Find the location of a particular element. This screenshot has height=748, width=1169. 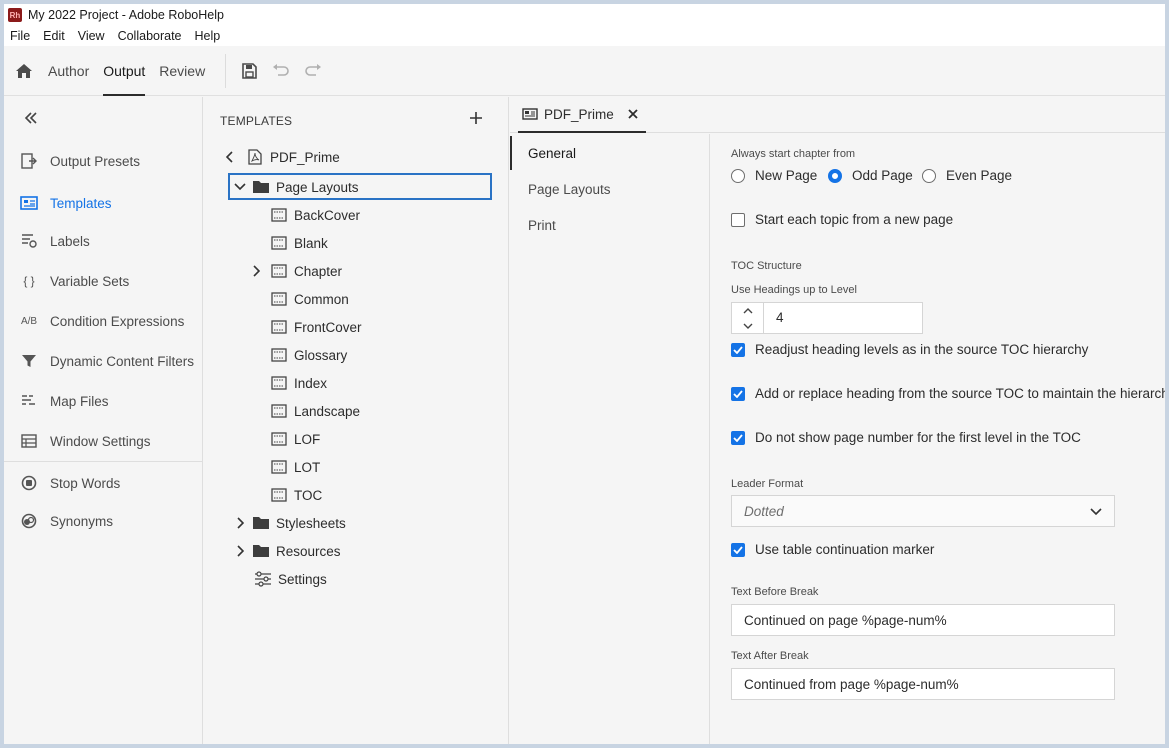

sidebar-item-stop-words: Stop Words is located at coordinates (103, 483).